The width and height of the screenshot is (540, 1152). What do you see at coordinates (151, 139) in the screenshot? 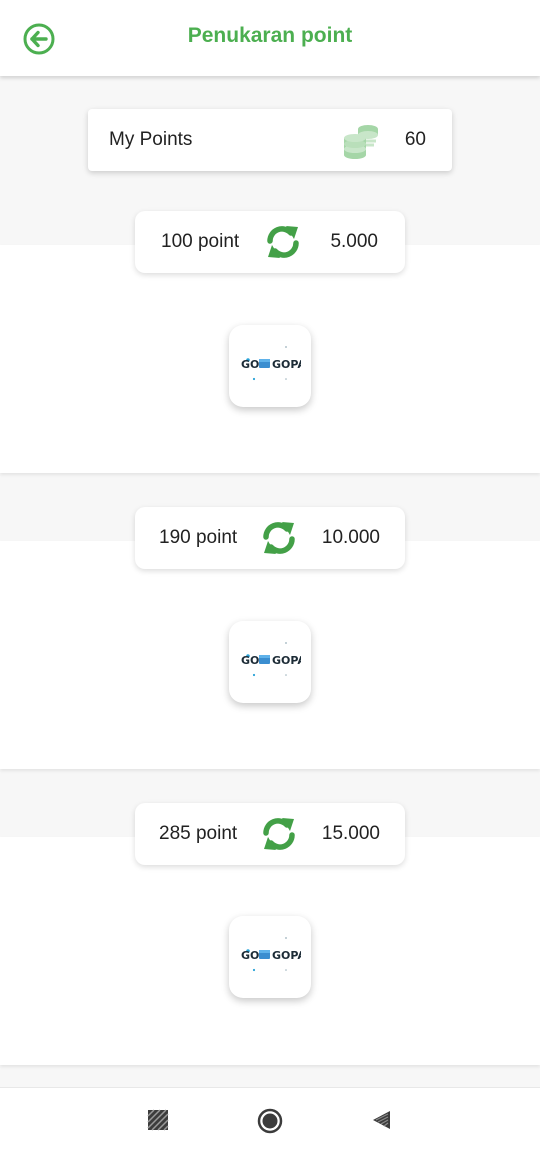
I see `my-points-label: My Points` at bounding box center [151, 139].